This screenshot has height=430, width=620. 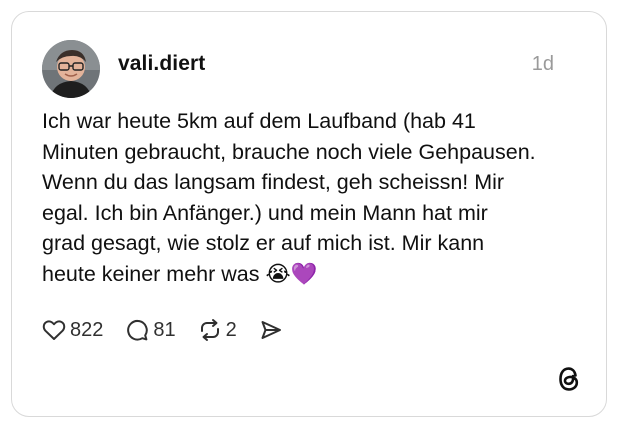 I want to click on share-button, so click(x=271, y=330).